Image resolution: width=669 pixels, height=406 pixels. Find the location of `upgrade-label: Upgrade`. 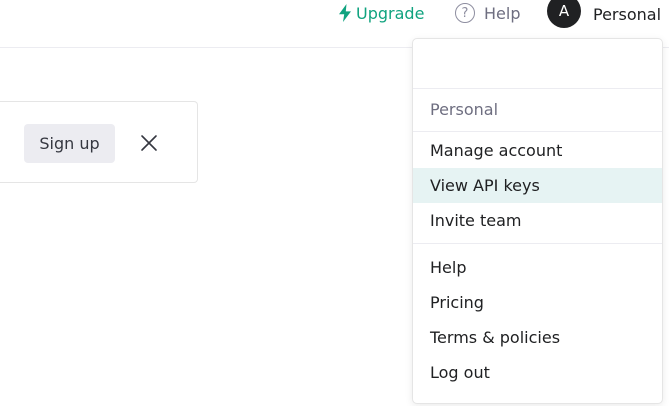

upgrade-label: Upgrade is located at coordinates (390, 13).